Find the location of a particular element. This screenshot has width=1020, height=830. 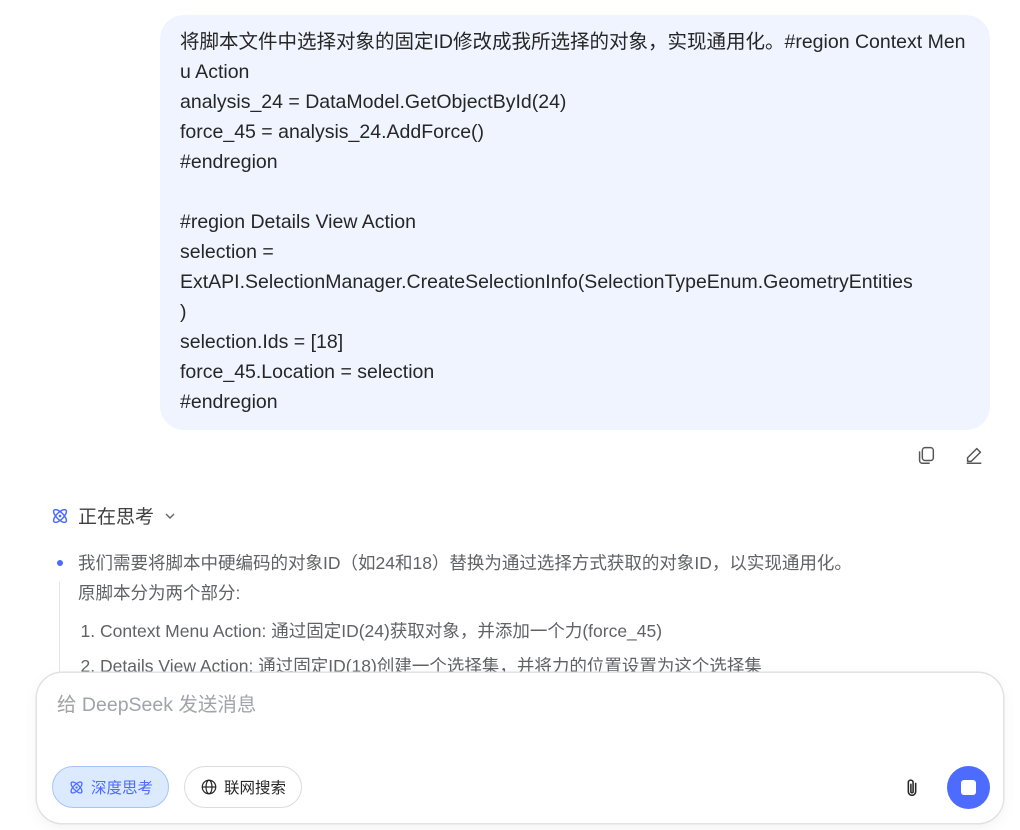

deep-think-button: 深度思考 is located at coordinates (111, 787).